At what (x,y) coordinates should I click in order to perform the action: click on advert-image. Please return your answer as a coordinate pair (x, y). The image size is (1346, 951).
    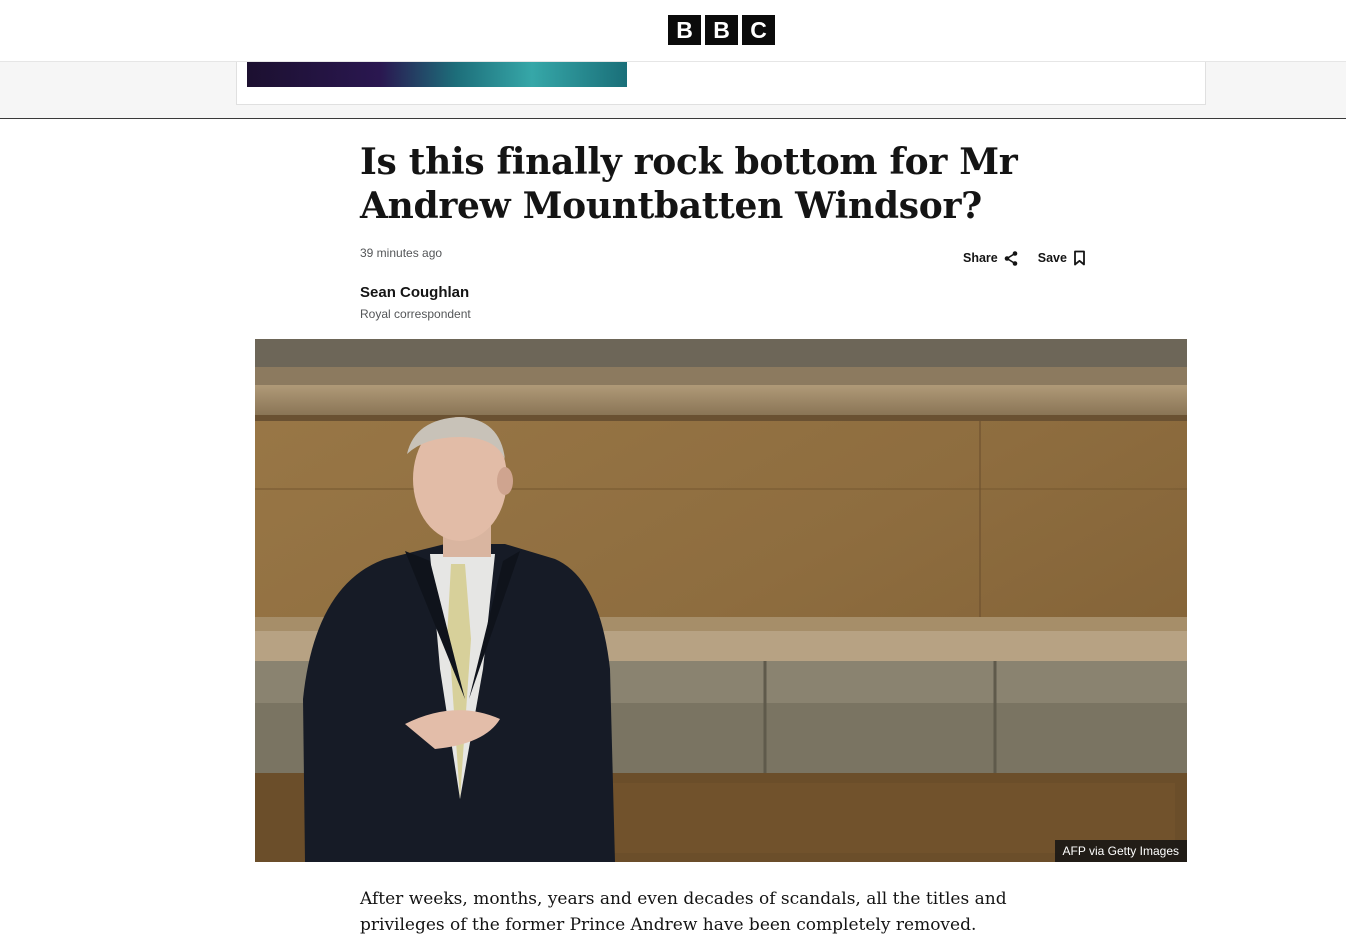
    Looking at the image, I should click on (437, 74).